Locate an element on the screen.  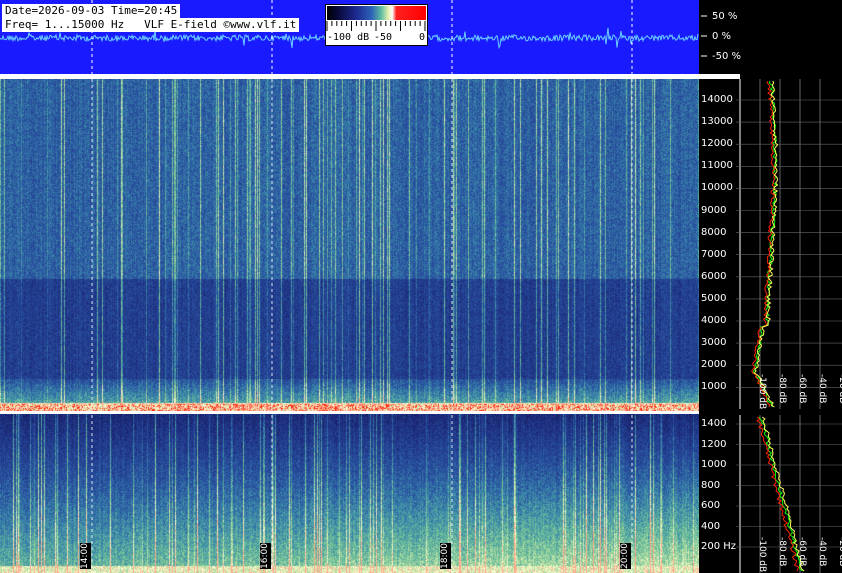
color-scale-min: -100 dB is located at coordinates (348, 37).